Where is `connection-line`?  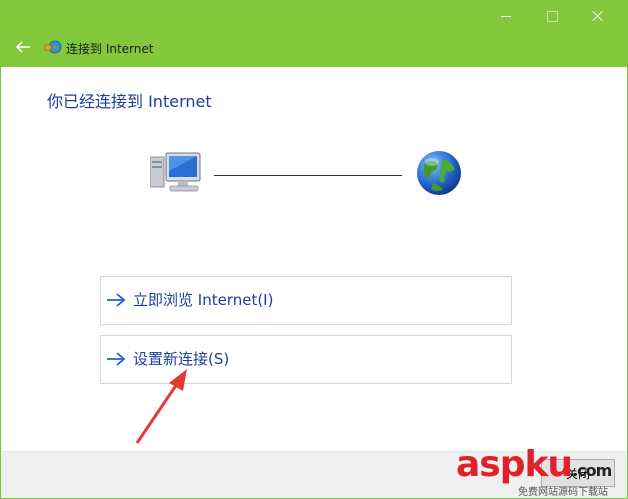 connection-line is located at coordinates (308, 175).